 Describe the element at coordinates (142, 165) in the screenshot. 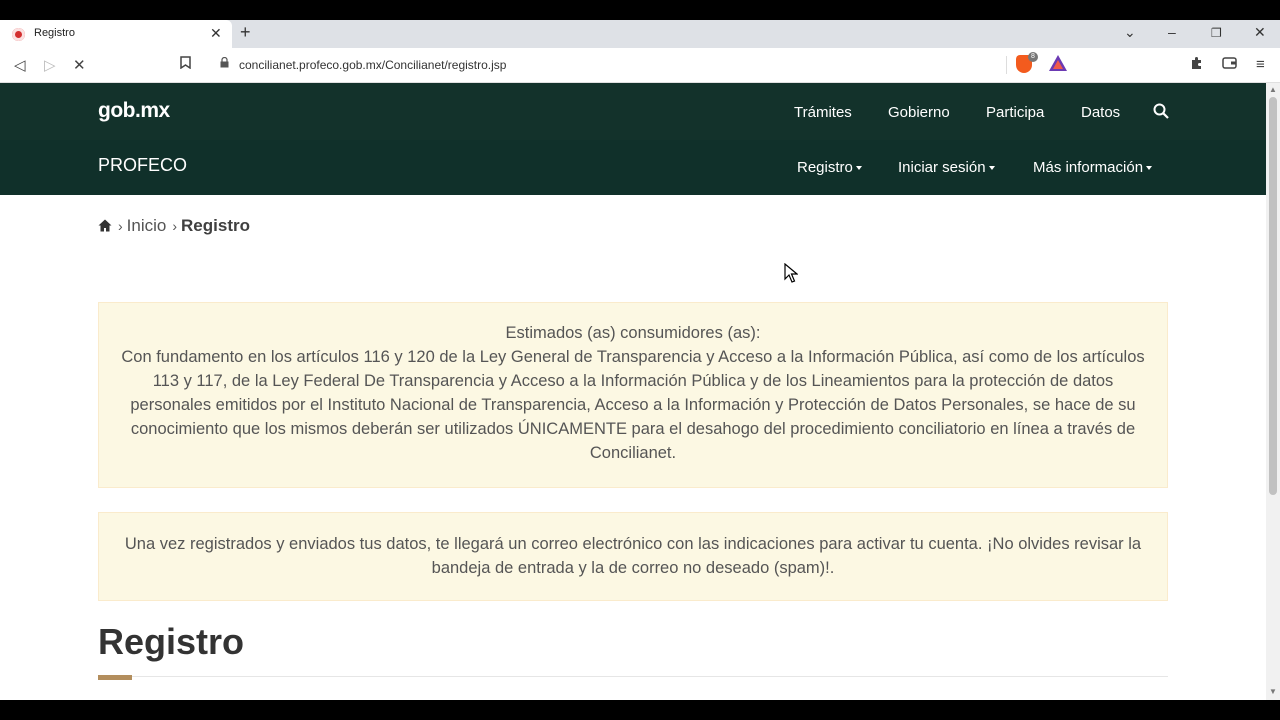

I see `profeco-title: PROFECO` at that location.